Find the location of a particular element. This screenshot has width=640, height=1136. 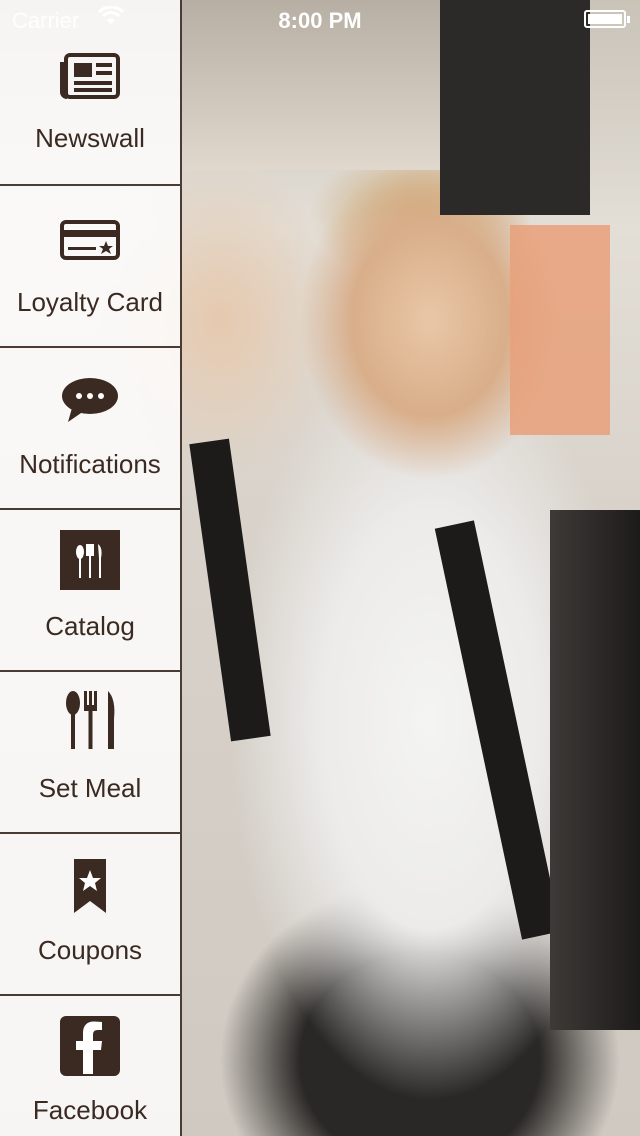

spoon-fork-knife-icon is located at coordinates (90, 720).